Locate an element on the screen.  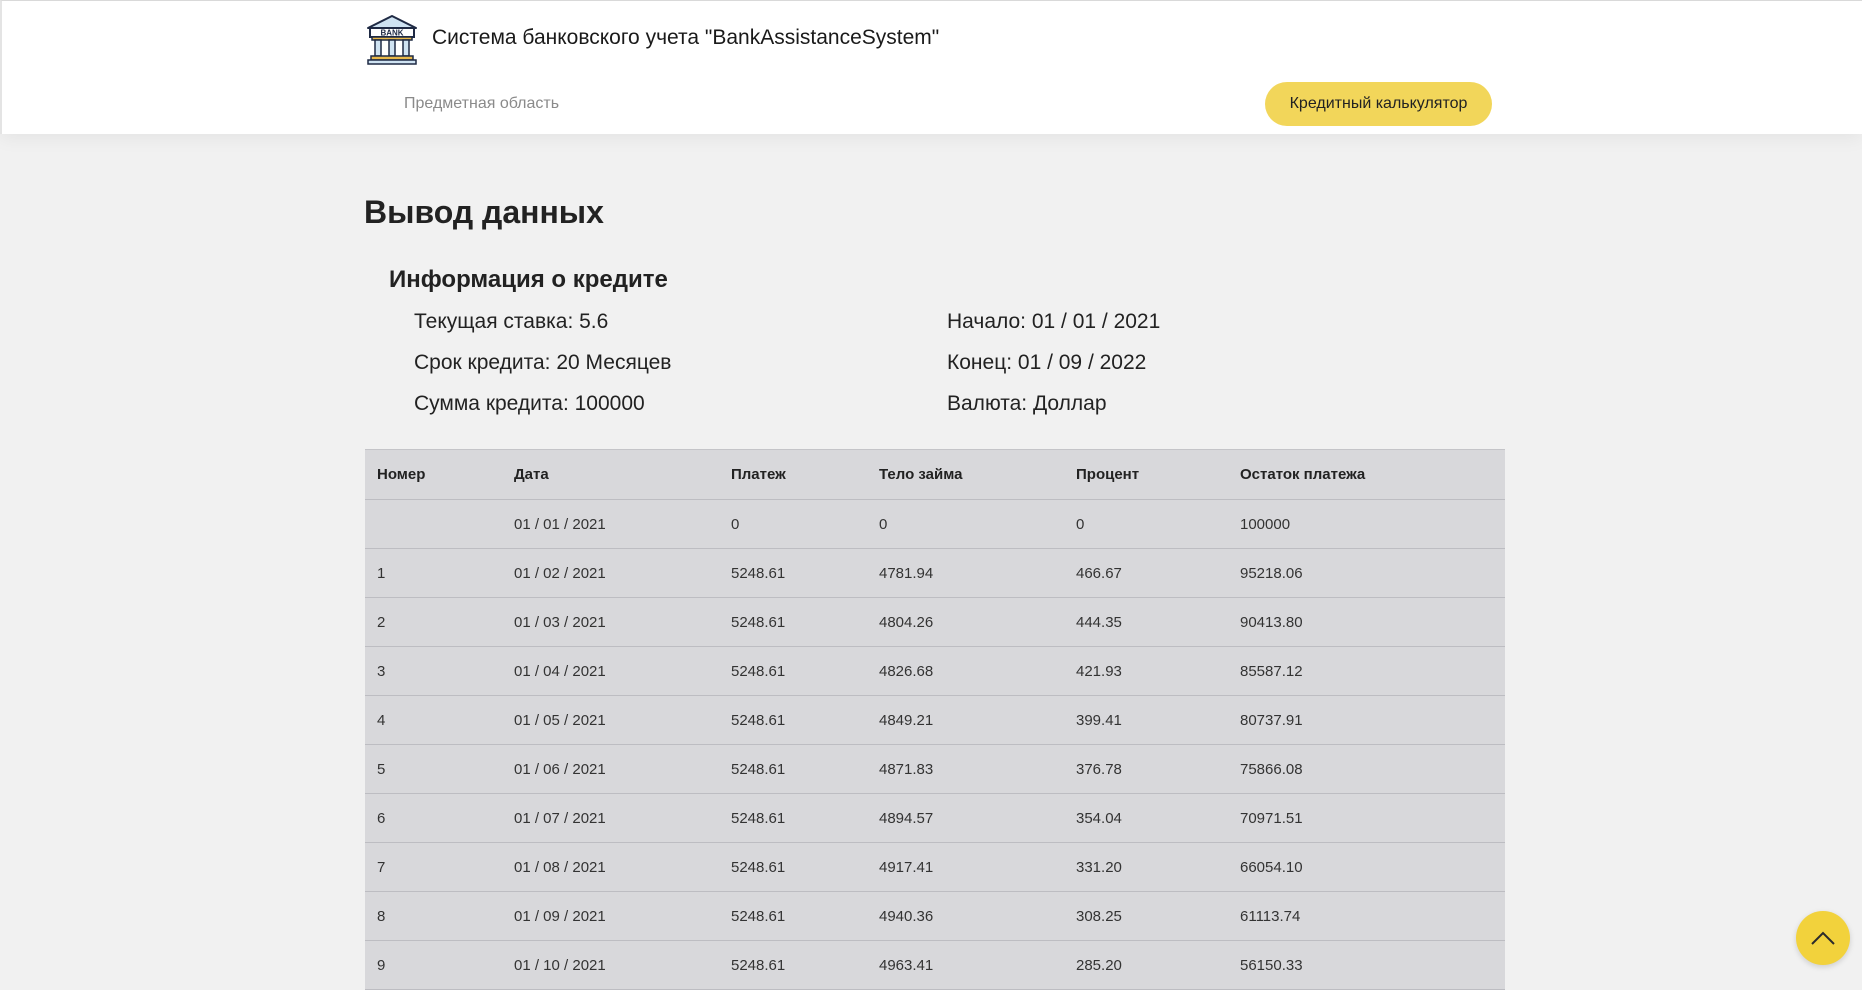
table-row: 01 / 01 / 2021 0 0 0 100000 is located at coordinates (935, 524).